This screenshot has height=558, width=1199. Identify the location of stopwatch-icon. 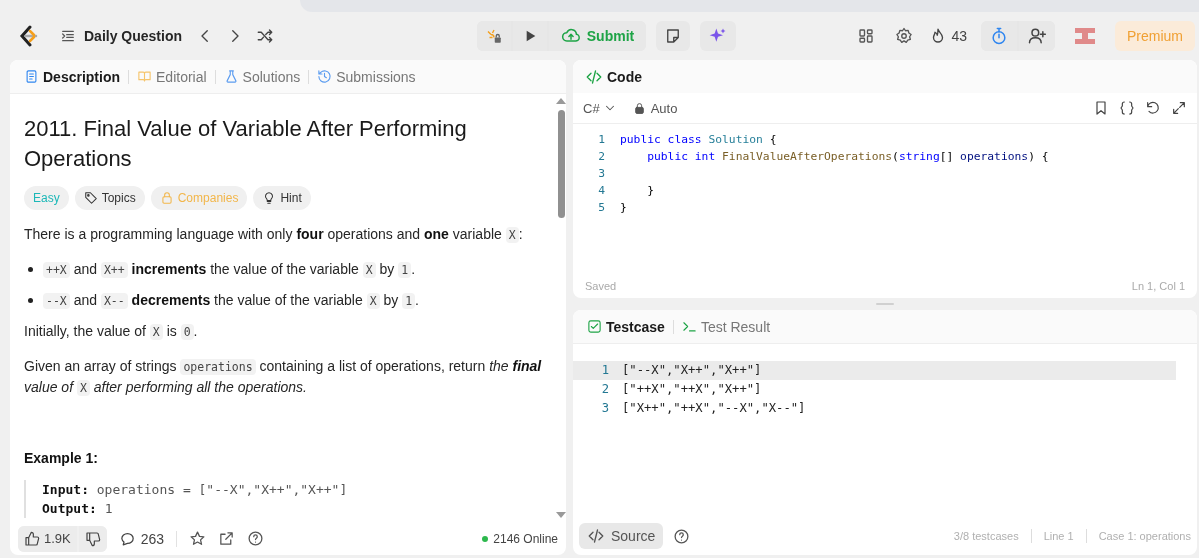
(999, 36).